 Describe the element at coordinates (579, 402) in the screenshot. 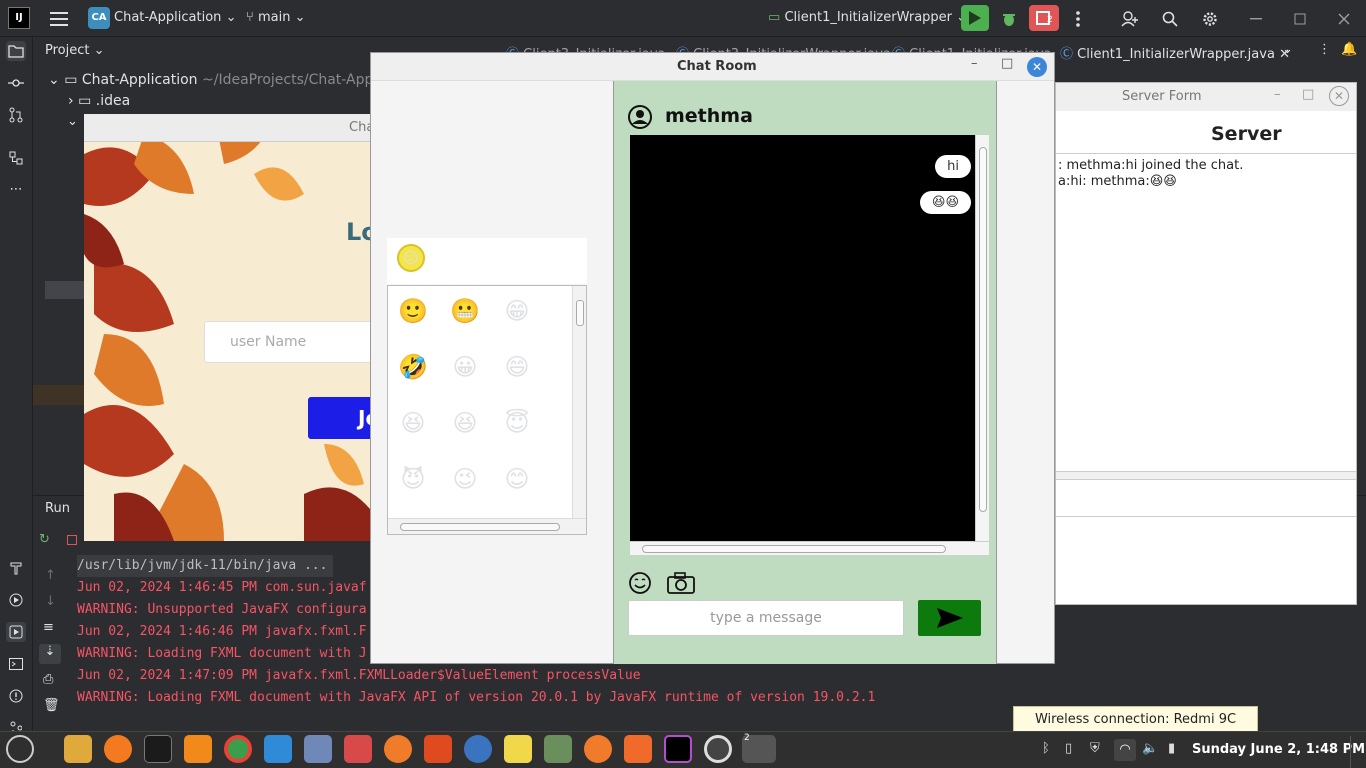

I see `emoji-vertical-scrollbar` at that location.